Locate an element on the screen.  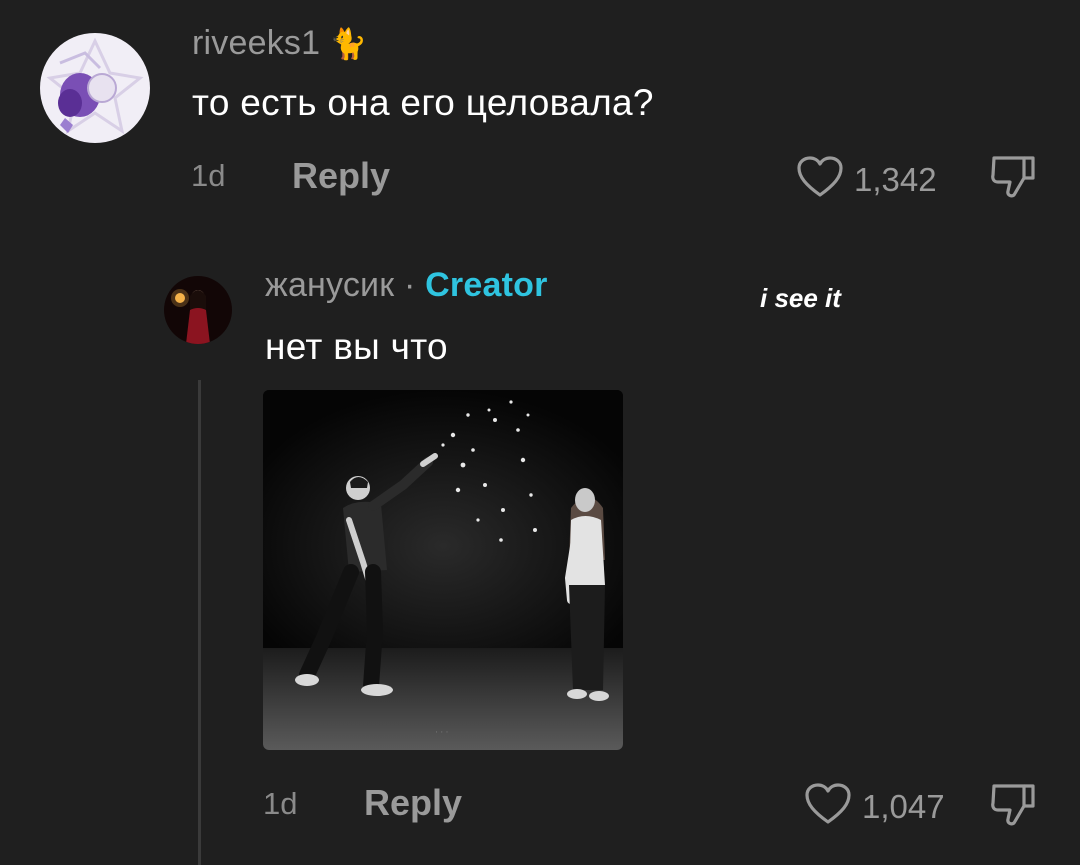
comment-text: то есть она его целовала? is located at coordinates (423, 102).